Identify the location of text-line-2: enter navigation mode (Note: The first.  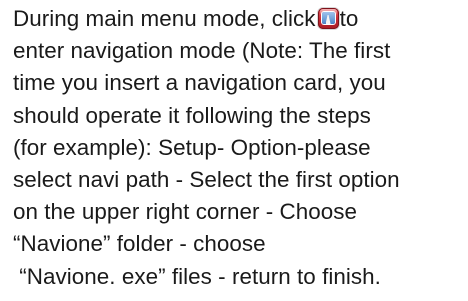
(202, 51).